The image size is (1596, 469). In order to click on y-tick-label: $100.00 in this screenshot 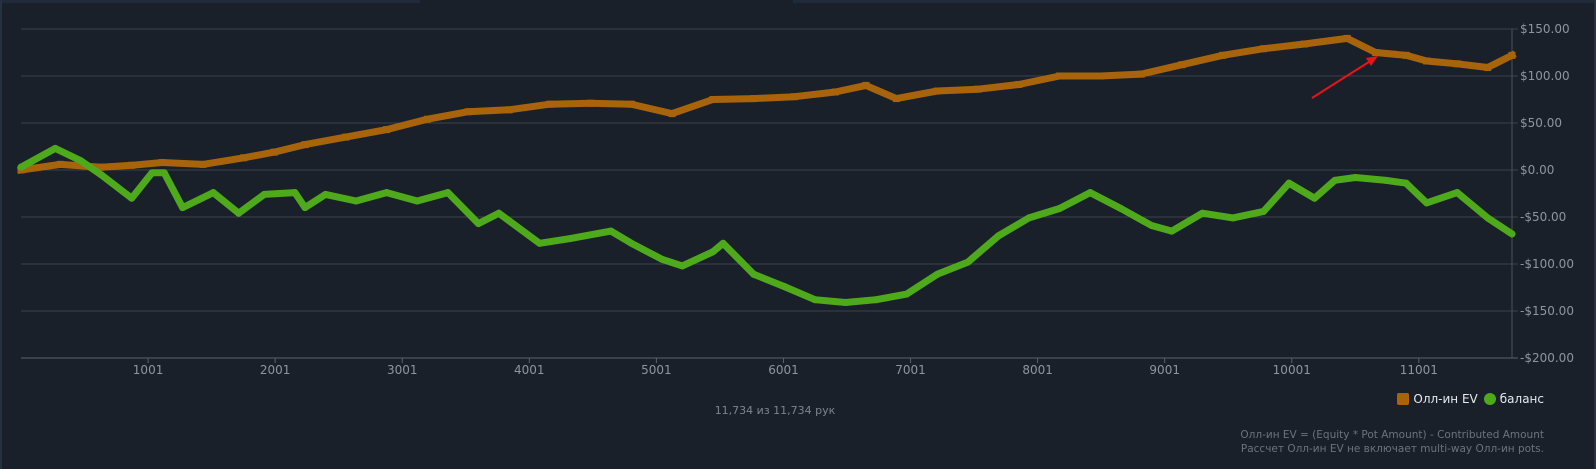, I will do `click(1545, 76)`.